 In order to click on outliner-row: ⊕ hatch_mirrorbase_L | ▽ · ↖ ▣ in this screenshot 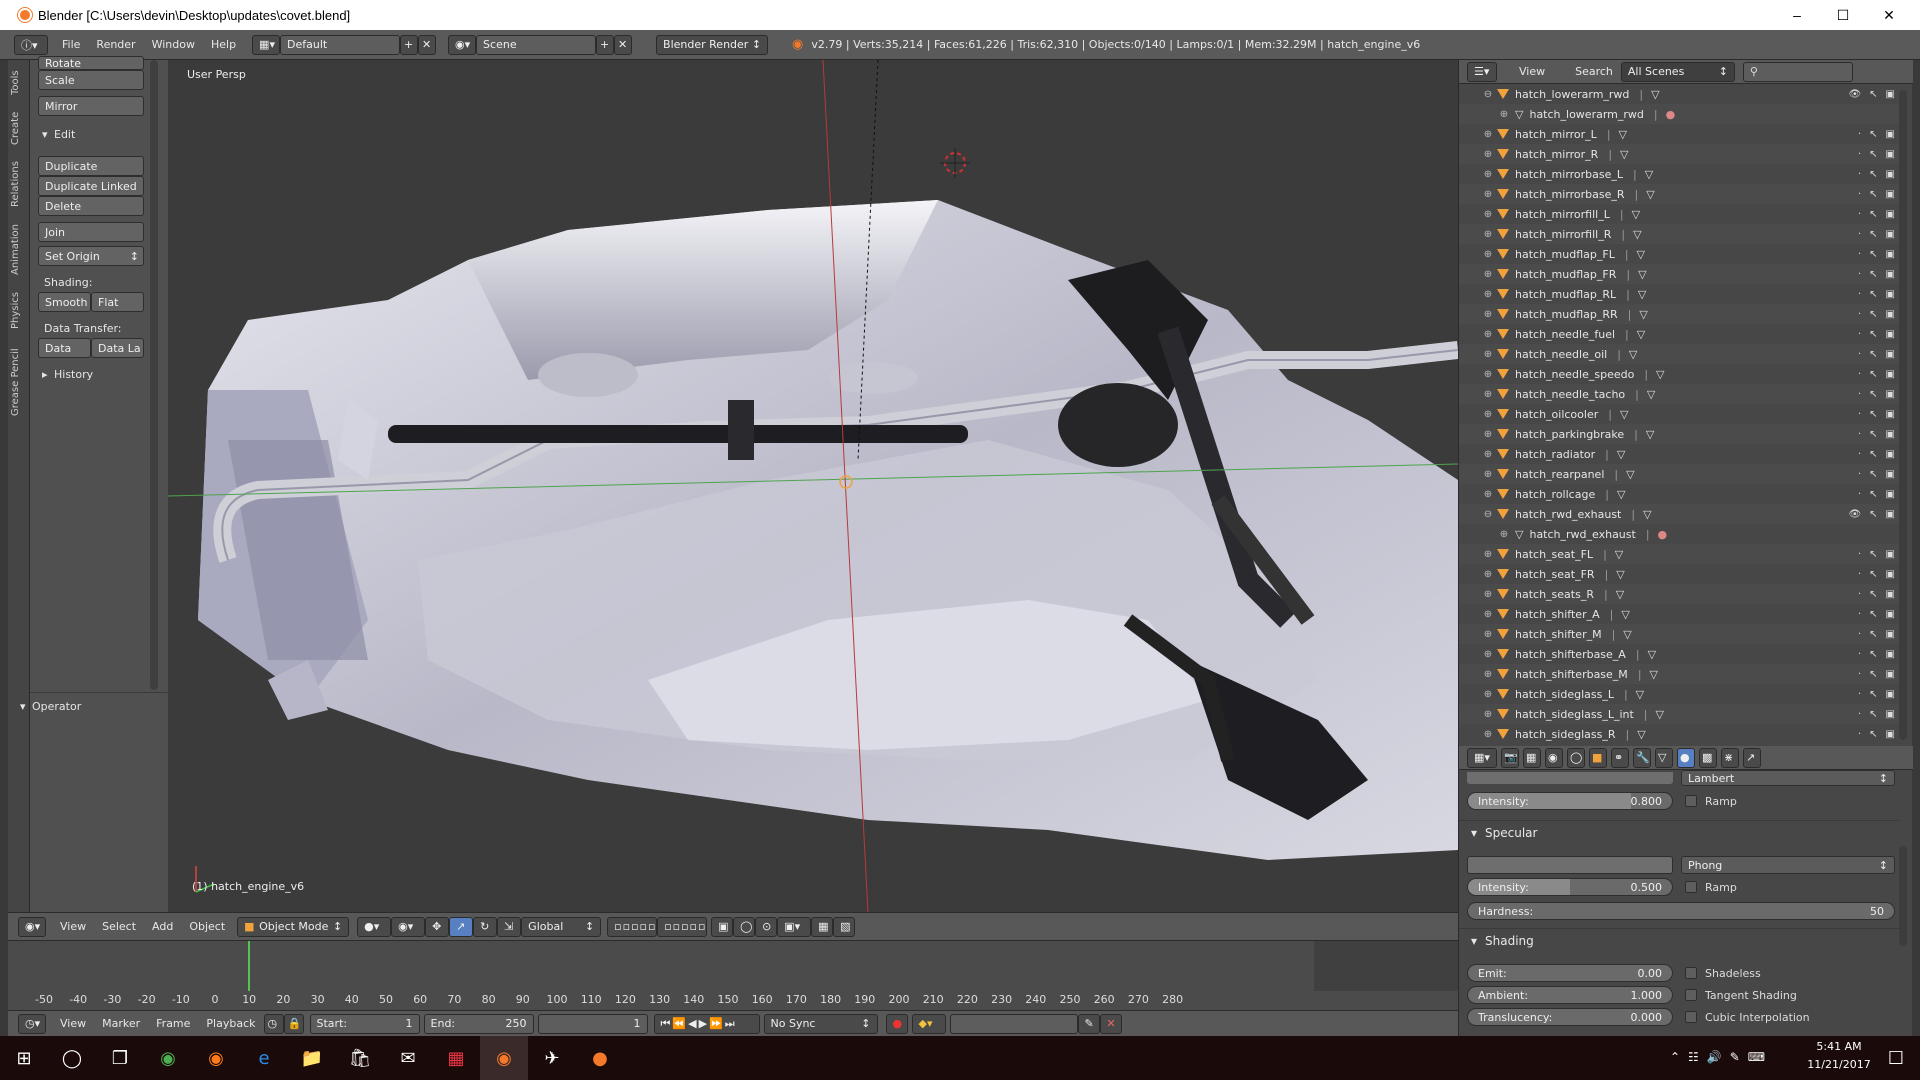, I will do `click(1679, 174)`.